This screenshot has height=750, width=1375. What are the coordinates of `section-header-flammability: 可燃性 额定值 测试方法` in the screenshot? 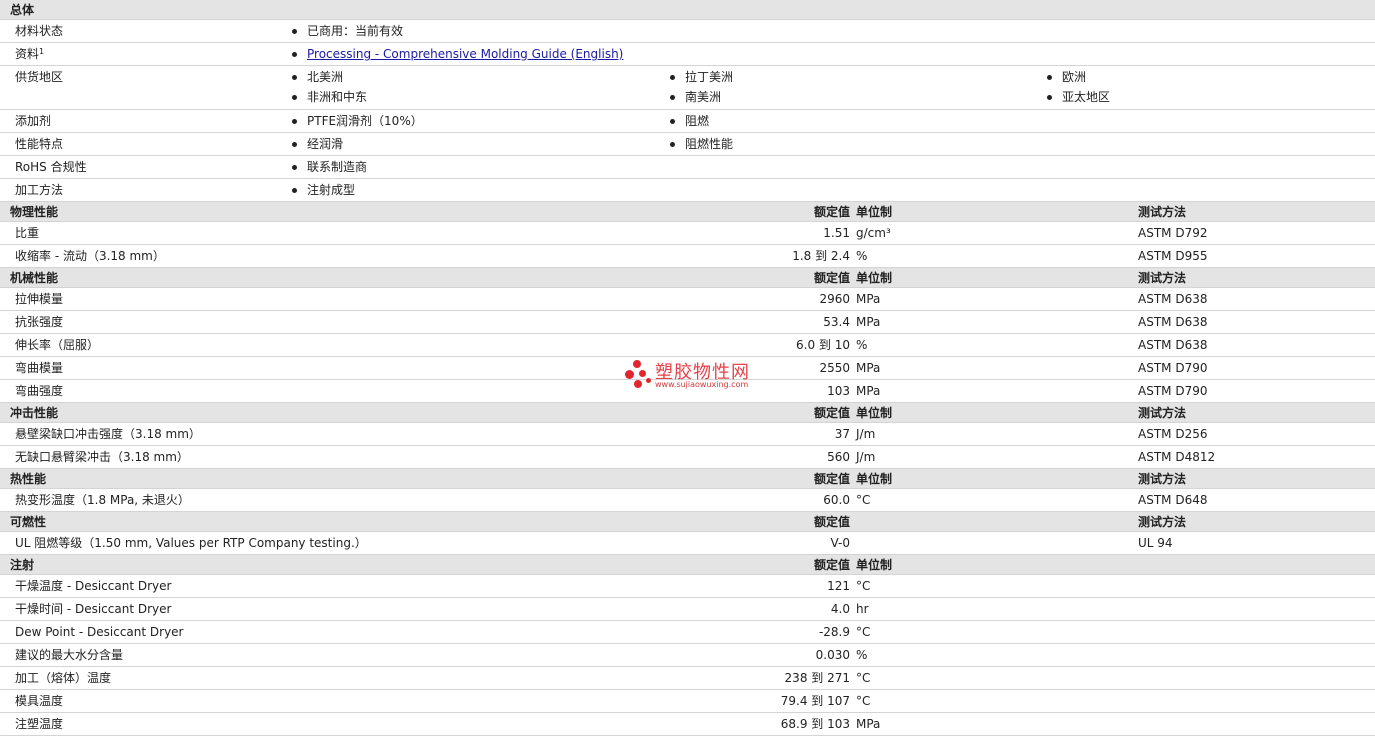 It's located at (687, 522).